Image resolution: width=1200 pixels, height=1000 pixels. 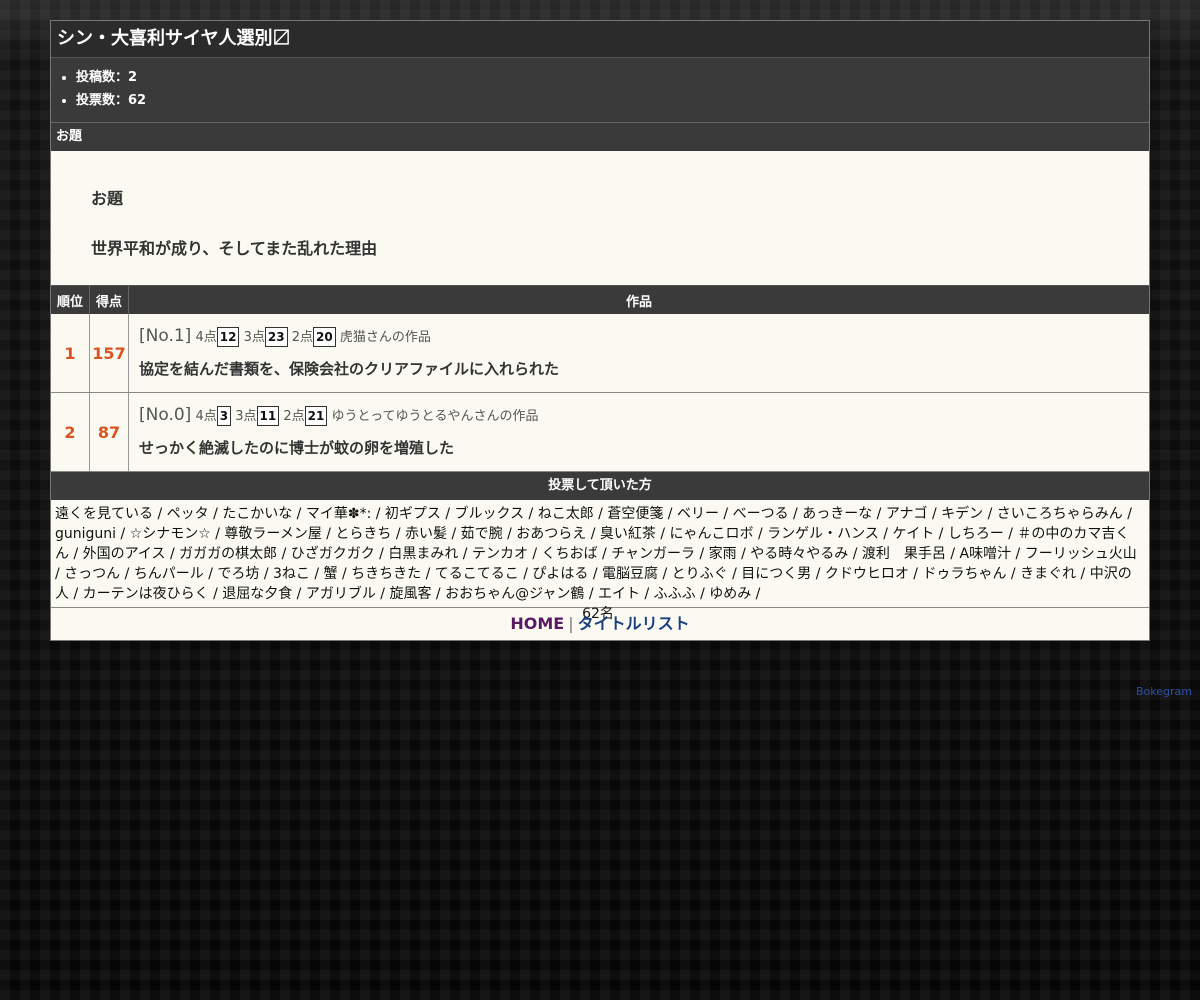 What do you see at coordinates (316, 416) in the screenshot?
I see `points-2-count: 21` at bounding box center [316, 416].